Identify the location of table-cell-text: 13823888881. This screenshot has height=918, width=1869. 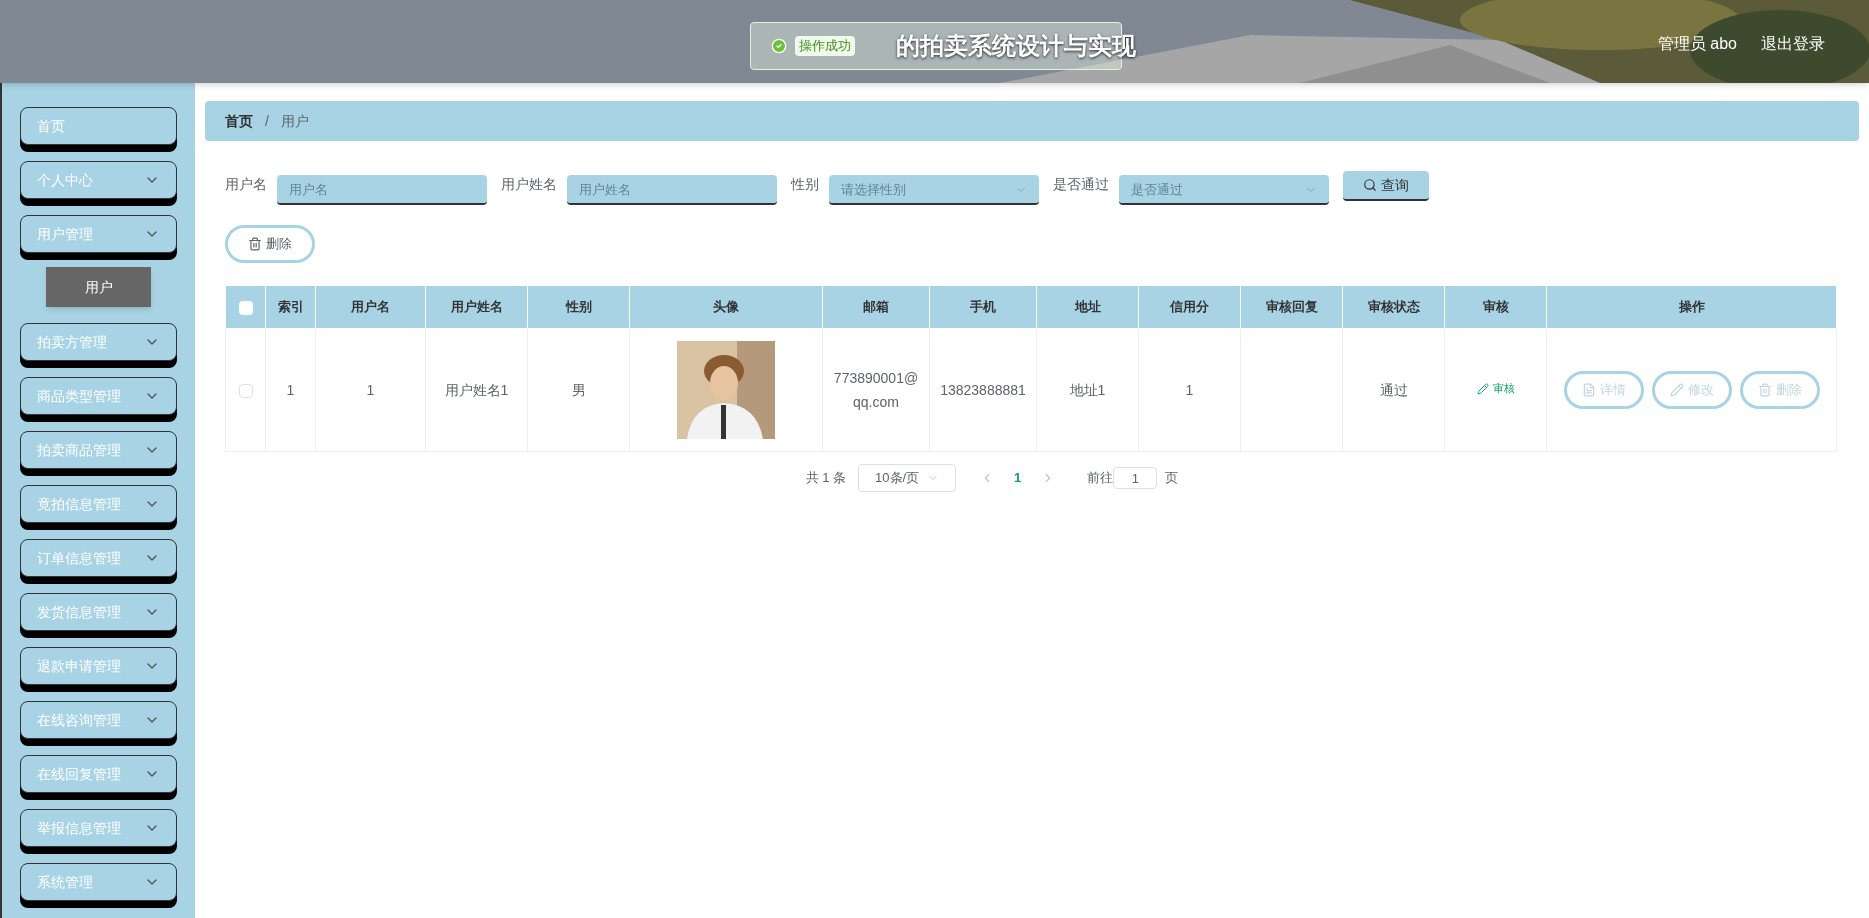
(983, 390).